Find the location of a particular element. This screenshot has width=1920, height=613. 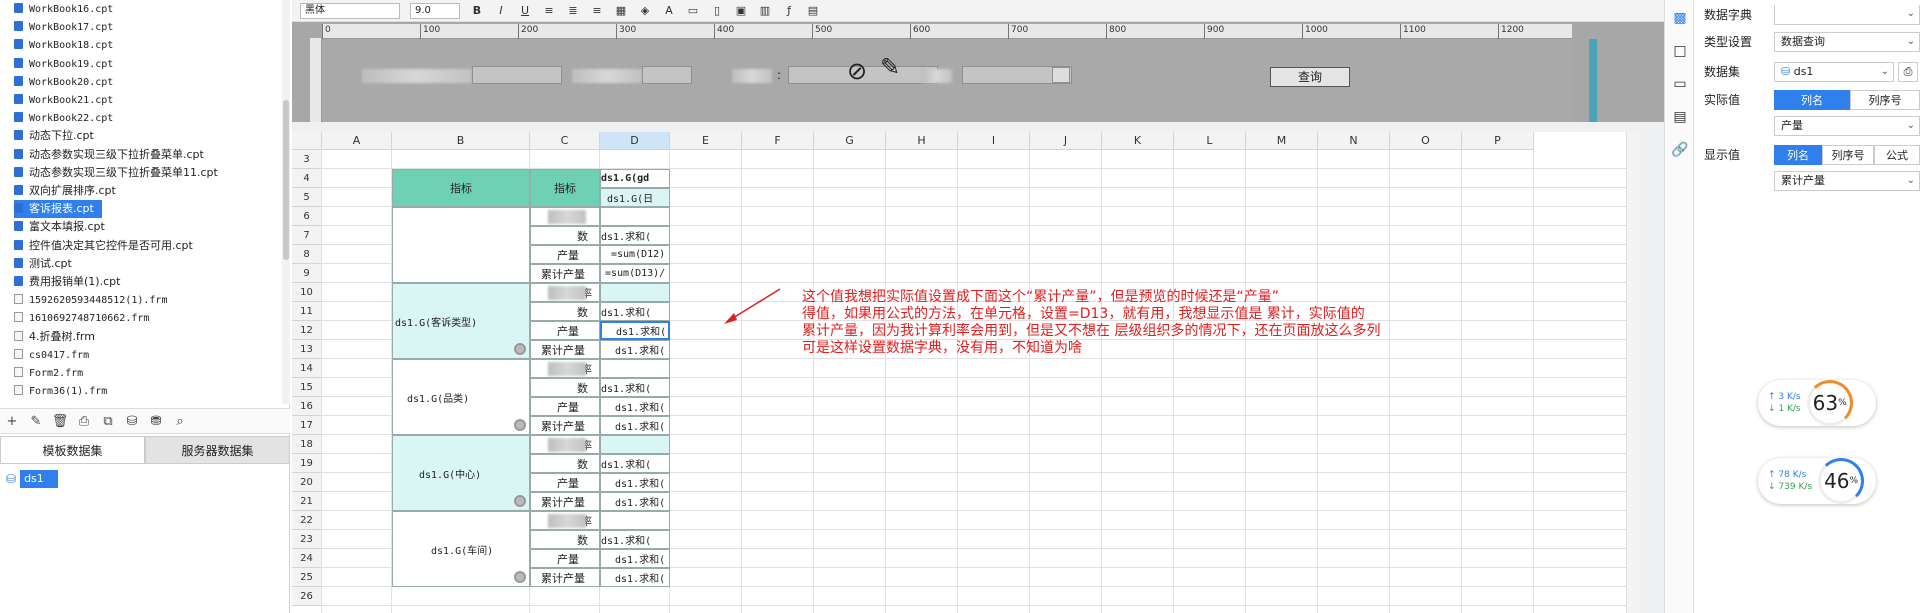

column-header: F is located at coordinates (778, 141).